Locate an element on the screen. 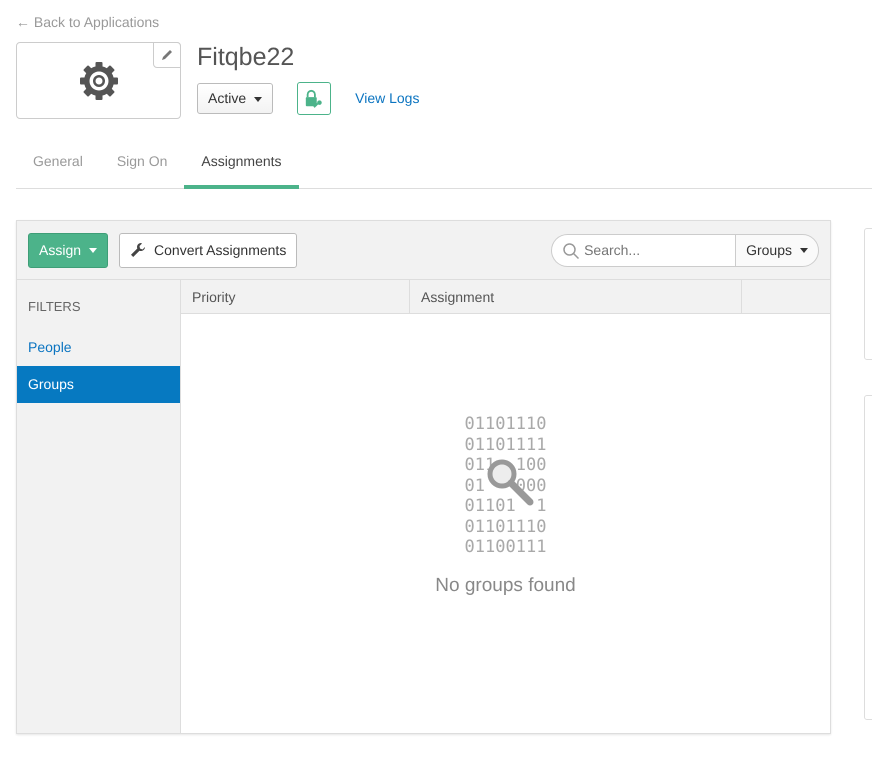 The width and height of the screenshot is (872, 760). back-link: ← Back to Applications is located at coordinates (88, 22).